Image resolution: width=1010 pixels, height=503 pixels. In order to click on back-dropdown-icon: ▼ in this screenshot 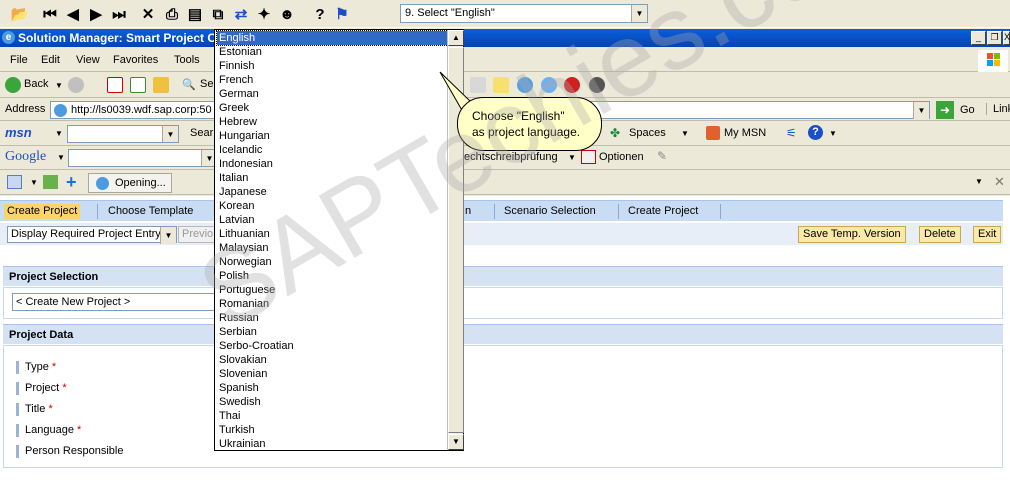, I will do `click(59, 85)`.